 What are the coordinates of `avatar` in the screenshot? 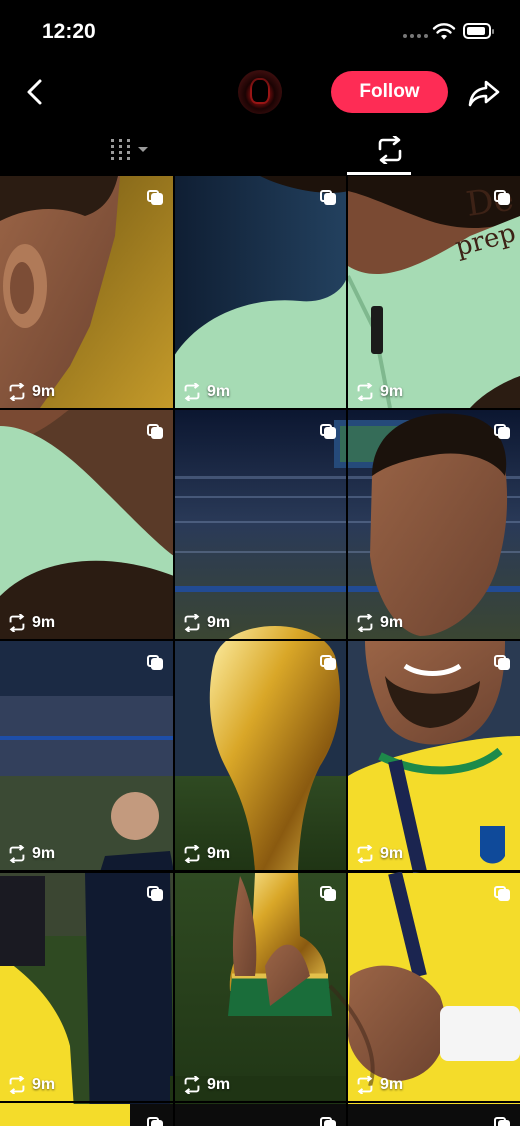 It's located at (260, 92).